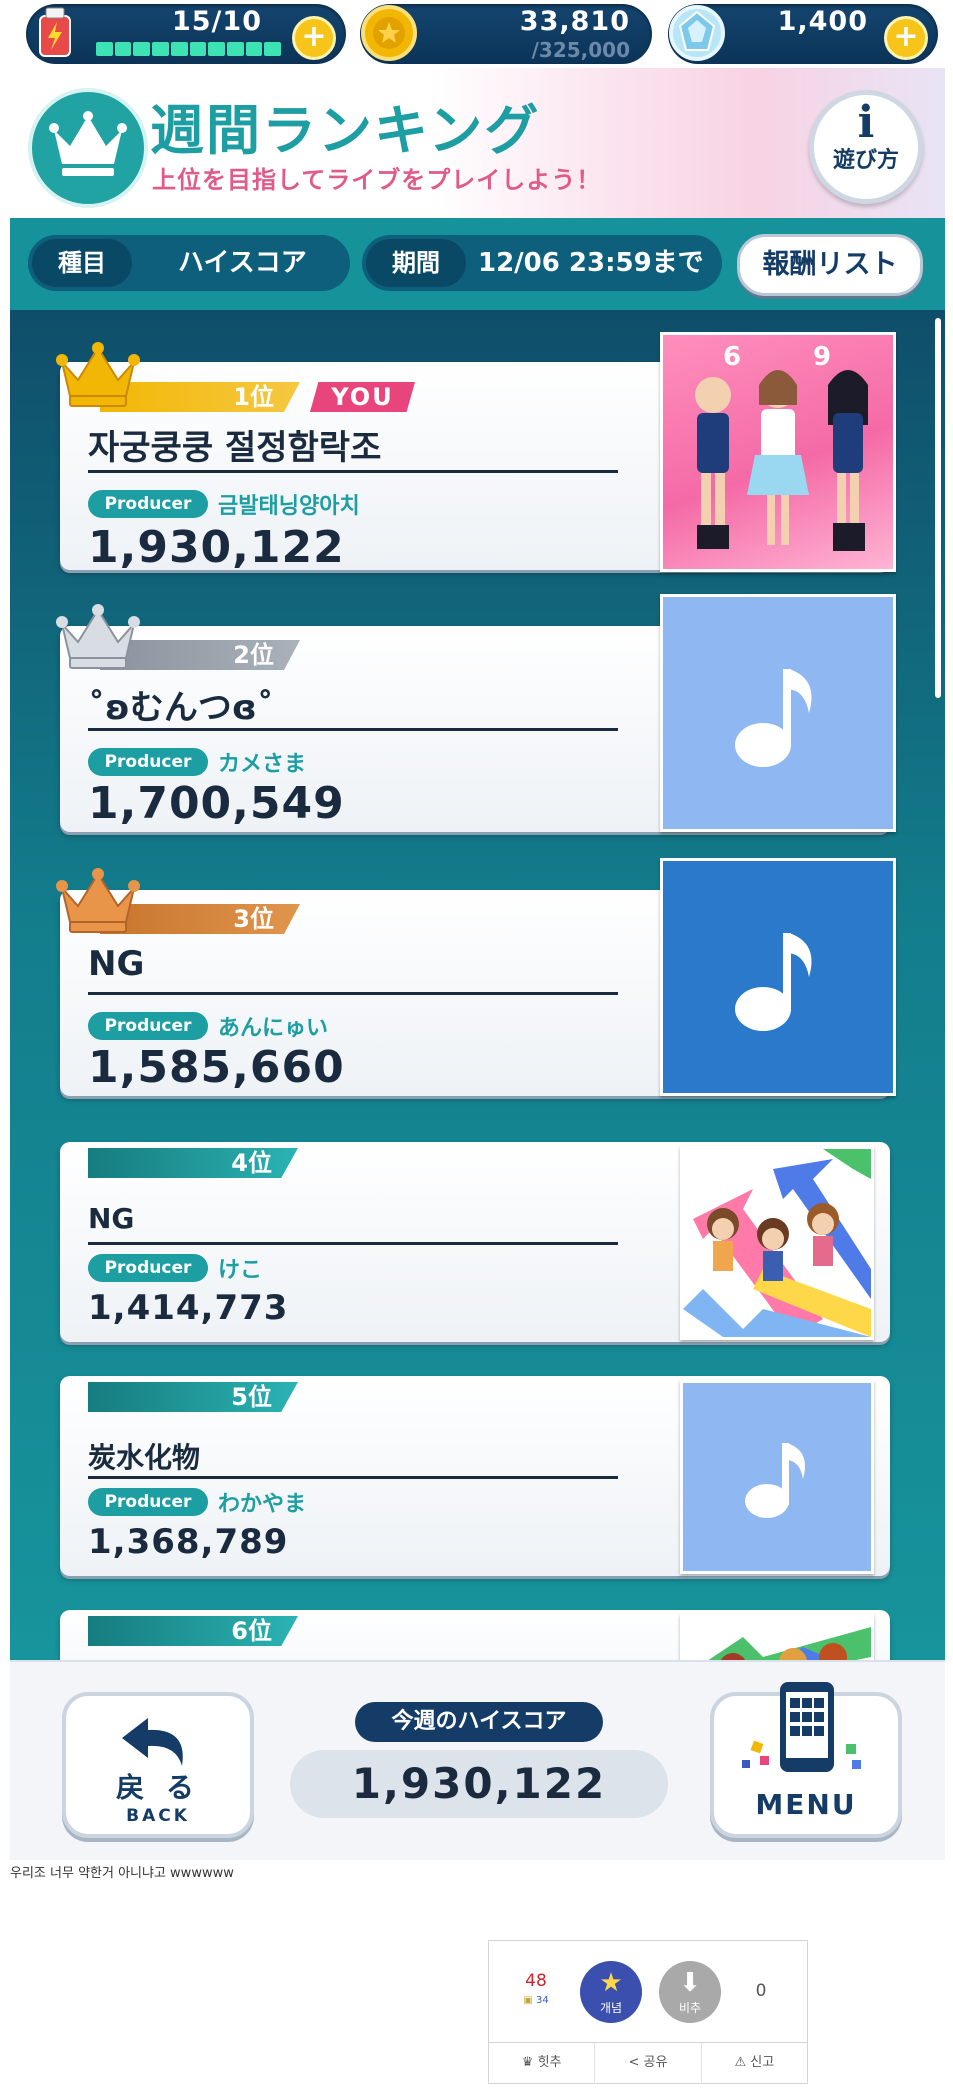 The height and width of the screenshot is (2095, 953). I want to click on rank-label: 6位, so click(251, 1631).